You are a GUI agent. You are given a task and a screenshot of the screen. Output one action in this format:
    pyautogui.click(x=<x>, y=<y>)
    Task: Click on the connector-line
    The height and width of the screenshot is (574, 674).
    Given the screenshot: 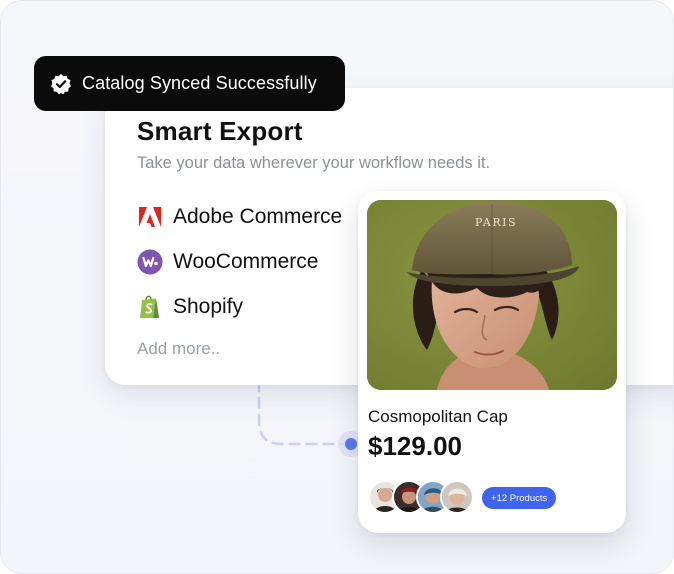 What is the action you would take?
    pyautogui.click(x=310, y=419)
    